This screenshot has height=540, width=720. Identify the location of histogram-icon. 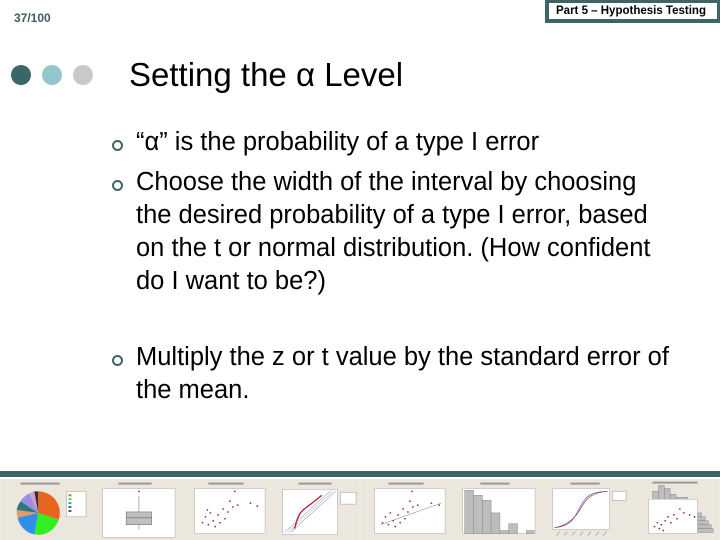
(499, 508).